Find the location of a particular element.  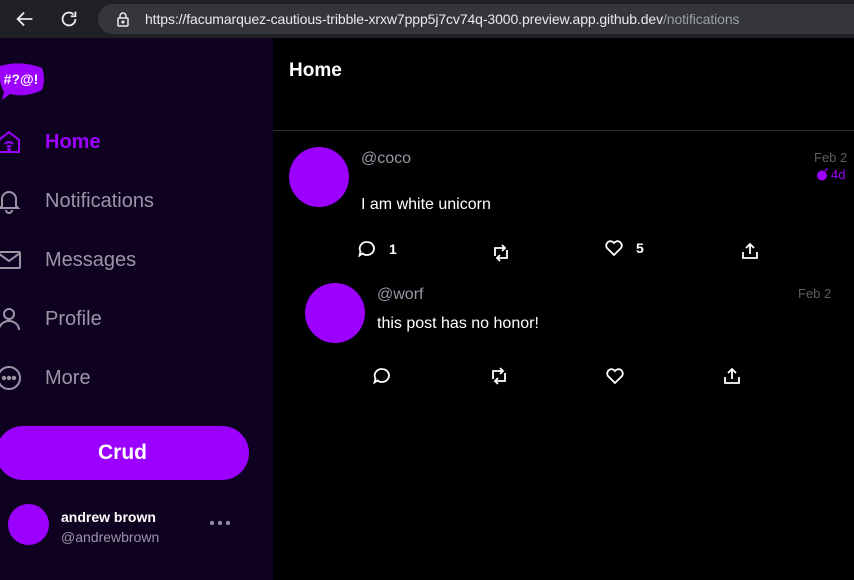

sidebar-item-label: Home is located at coordinates (73, 141).